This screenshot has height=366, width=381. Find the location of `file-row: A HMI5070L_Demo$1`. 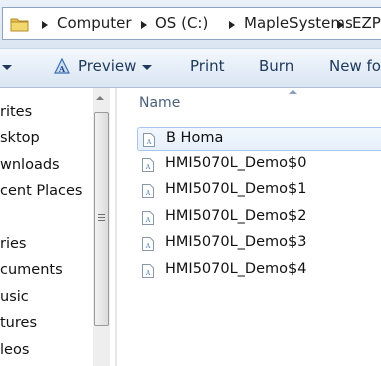

file-row: A HMI5070L_Demo$1 is located at coordinates (259, 191).